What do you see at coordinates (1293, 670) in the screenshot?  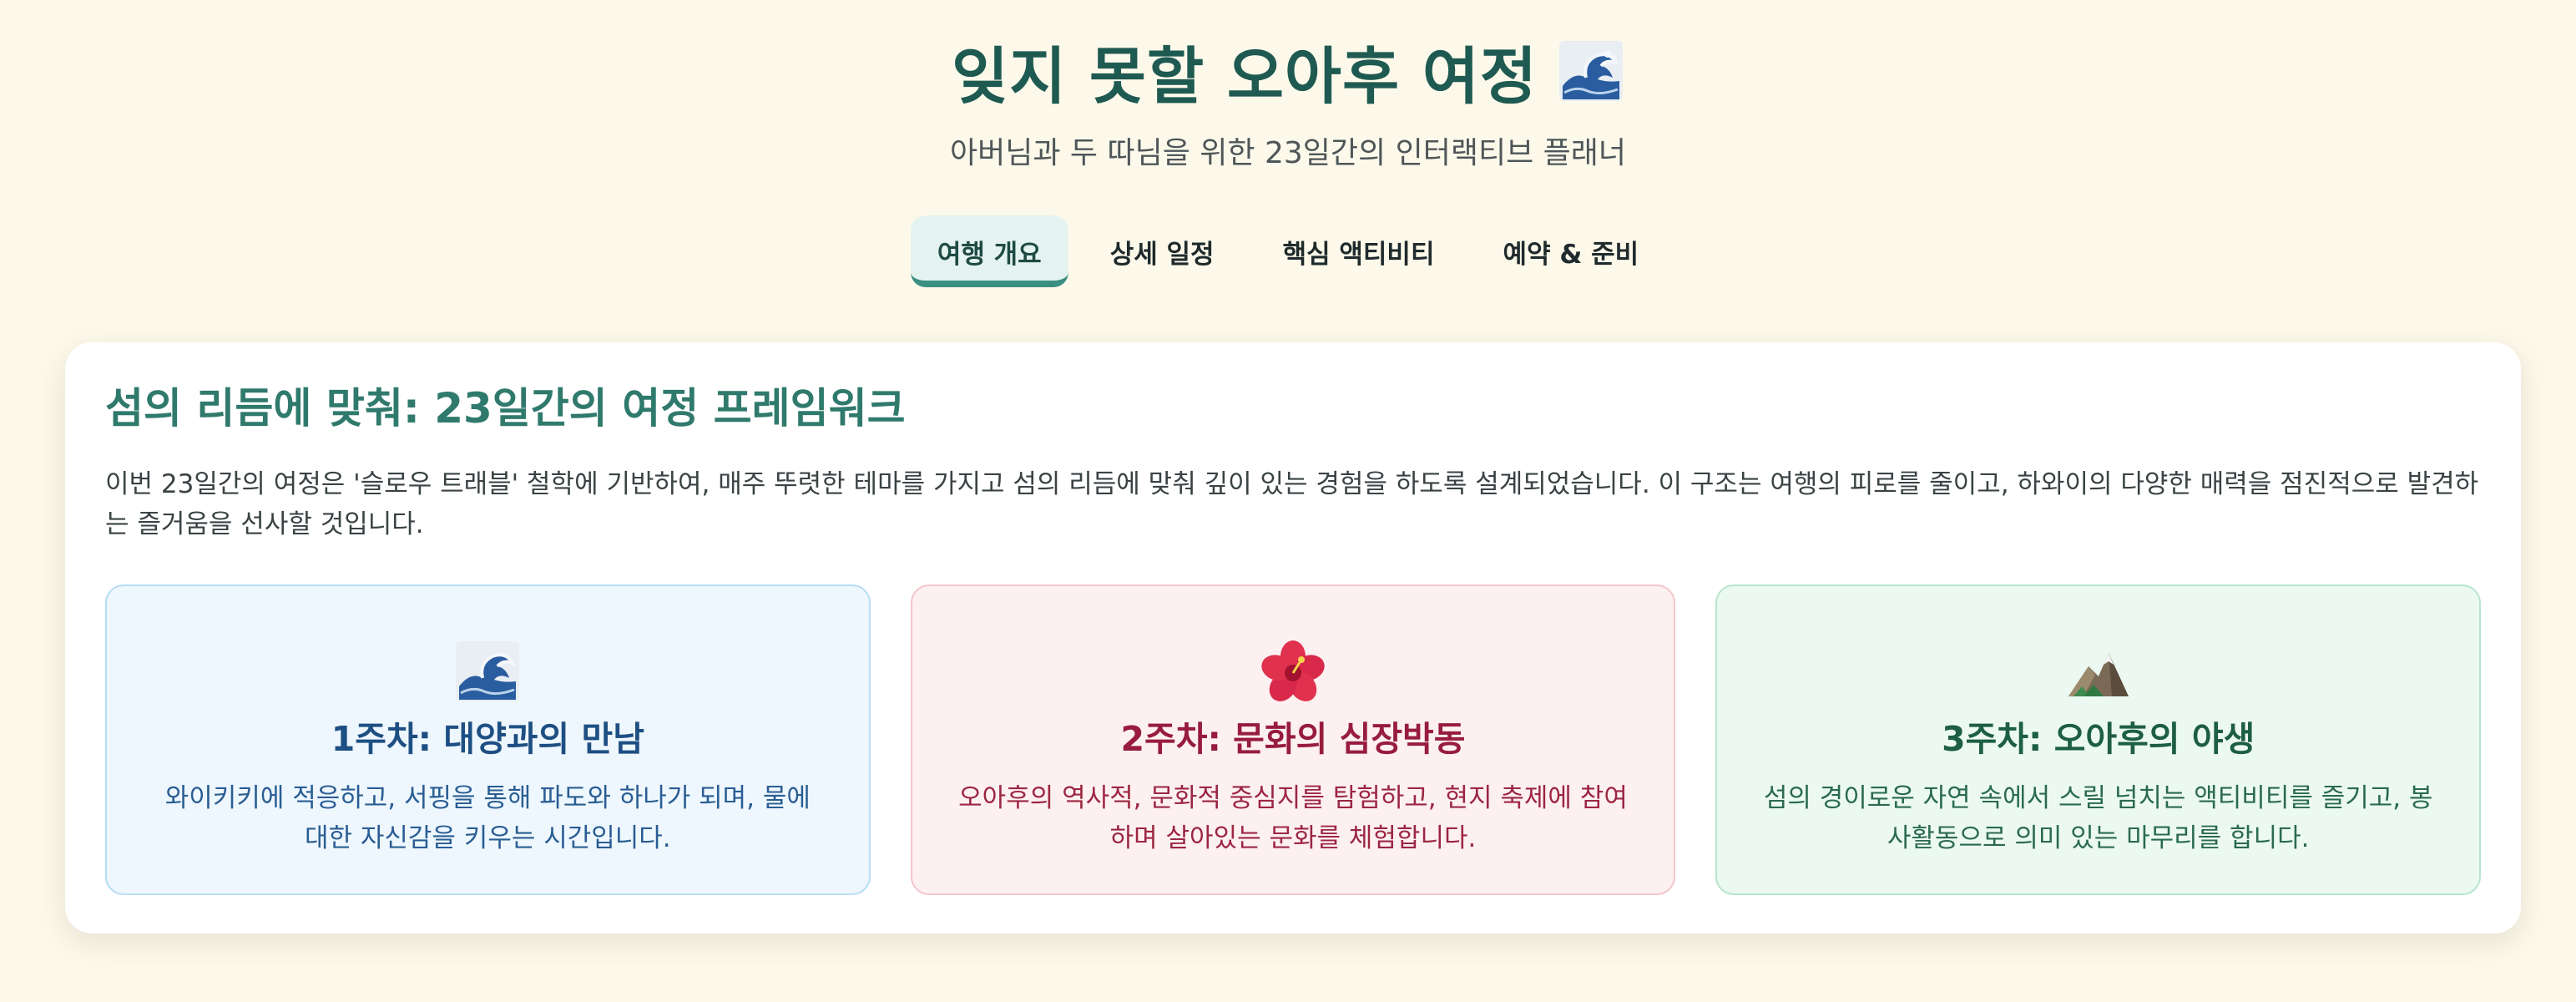 I see `hibiscus-icon` at bounding box center [1293, 670].